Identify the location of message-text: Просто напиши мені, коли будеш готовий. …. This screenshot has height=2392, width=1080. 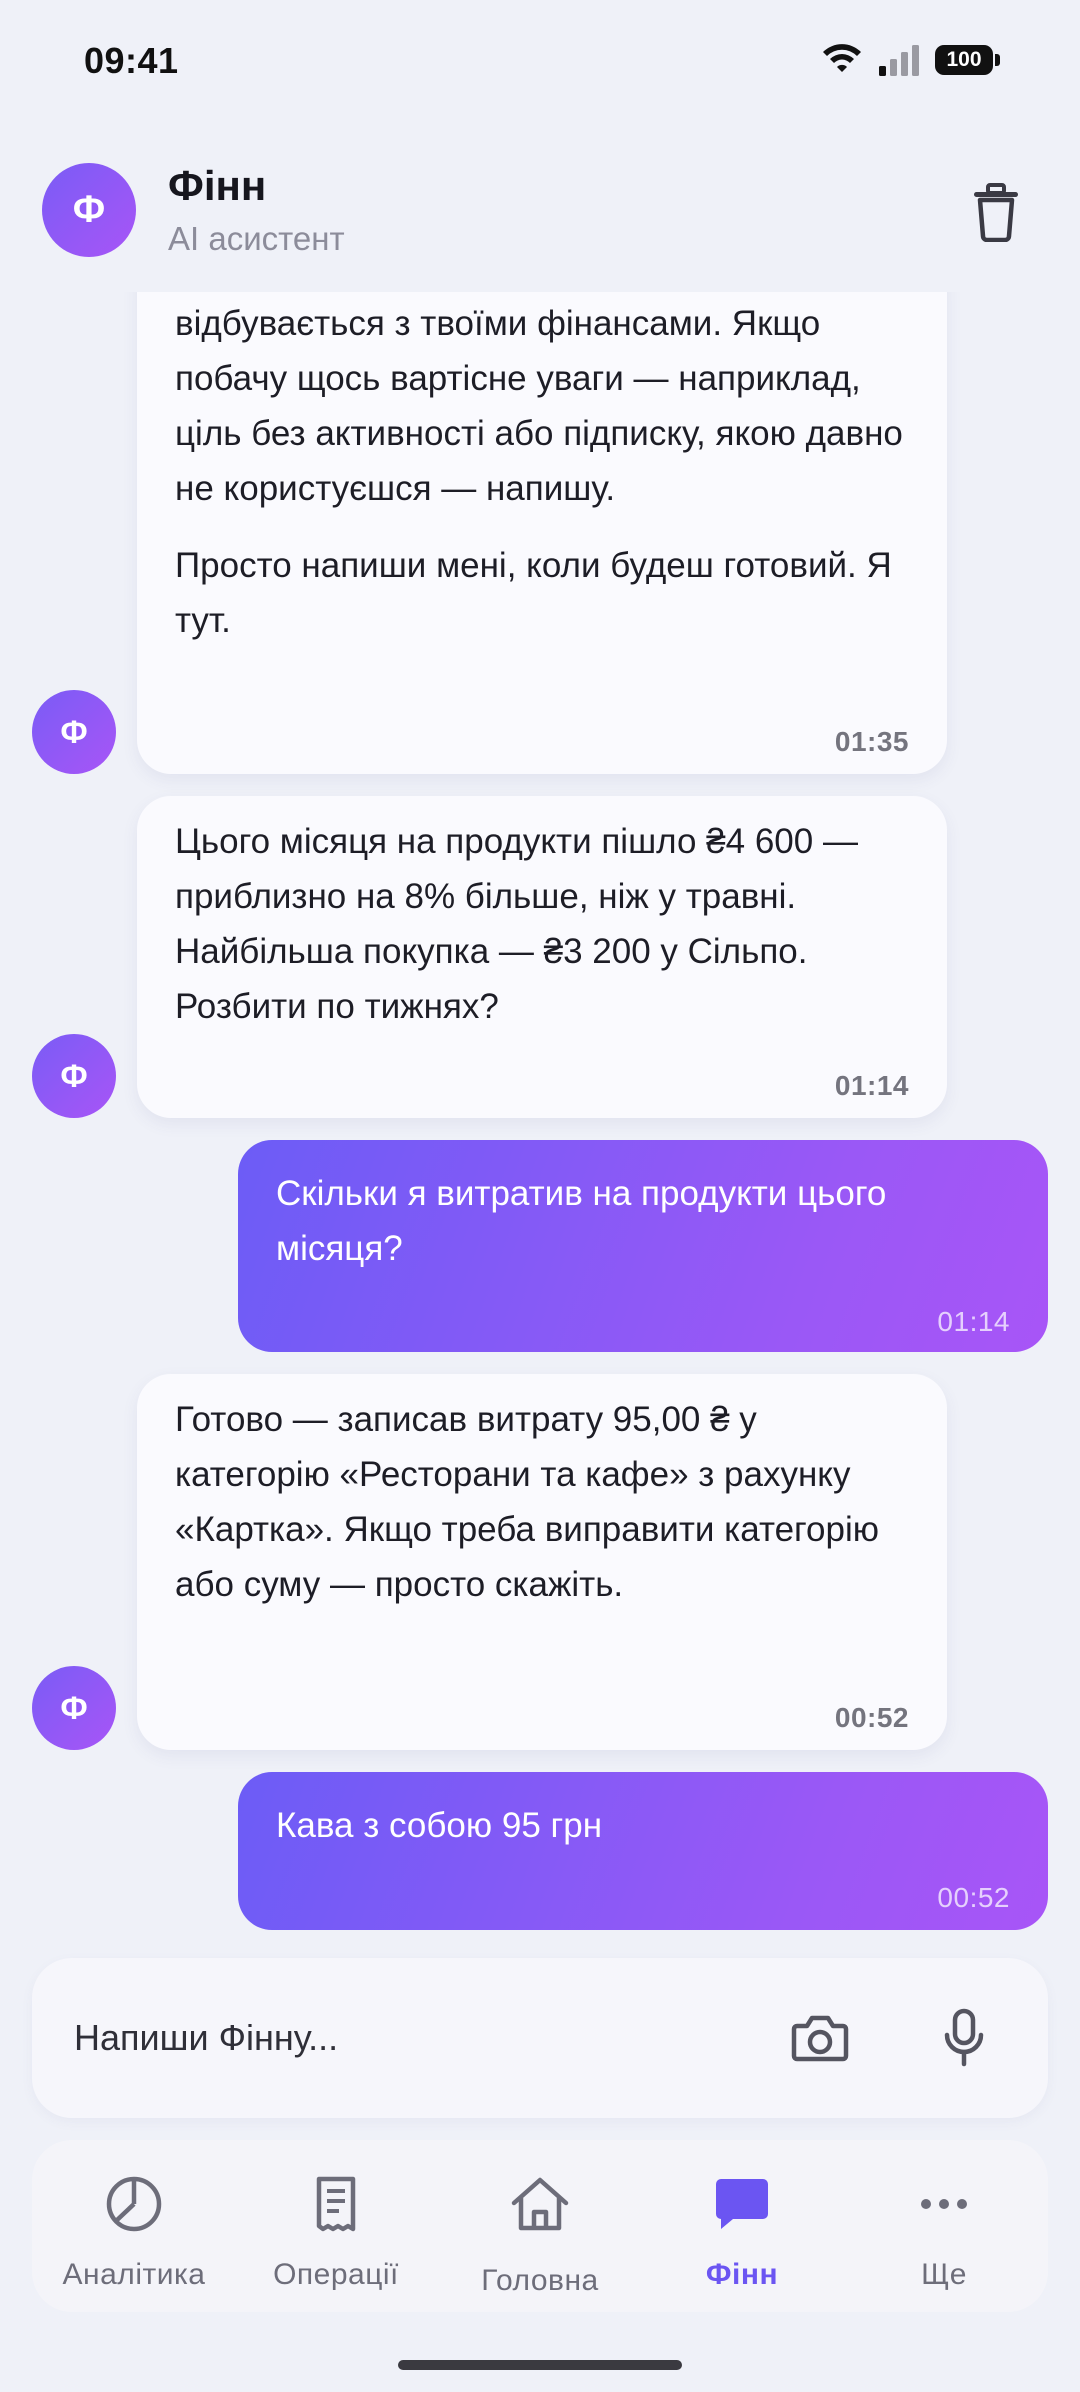
(533, 593).